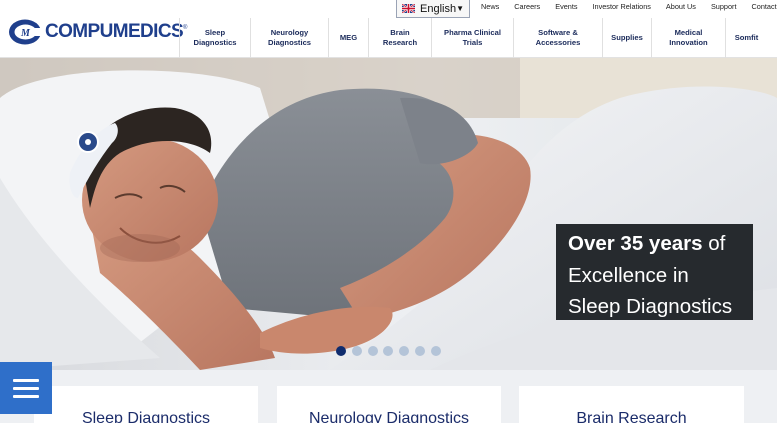  Describe the element at coordinates (389, 404) in the screenshot. I see `card-neurology-diagnostics: Neurology Diagnostics` at that location.